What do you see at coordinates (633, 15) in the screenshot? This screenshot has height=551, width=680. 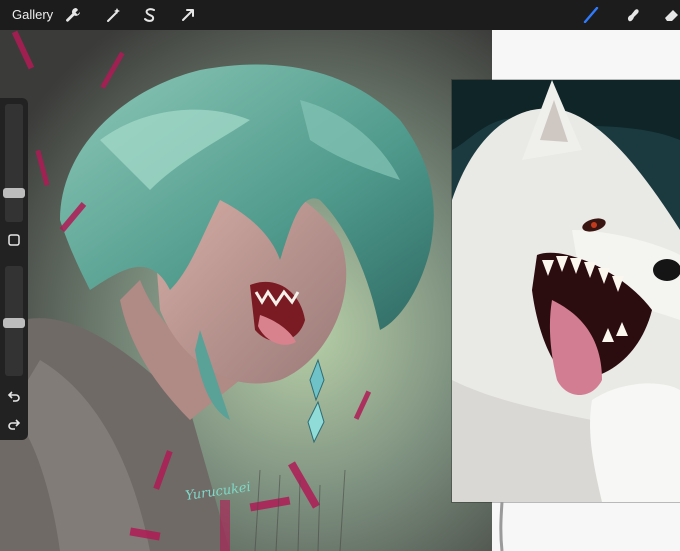 I see `smudge-icon` at bounding box center [633, 15].